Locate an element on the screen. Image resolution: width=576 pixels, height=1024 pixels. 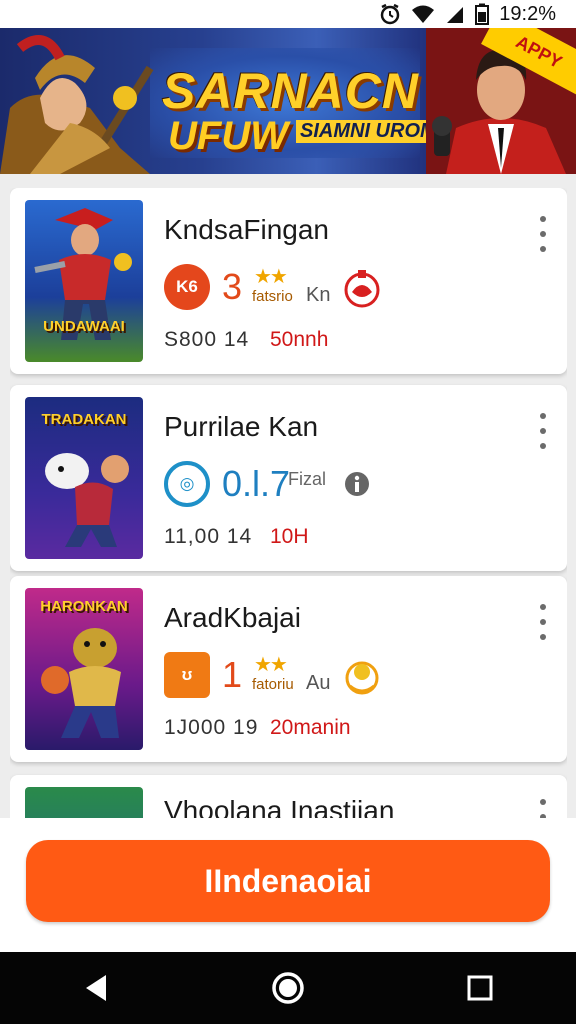
character-art is located at coordinates (83, 274).